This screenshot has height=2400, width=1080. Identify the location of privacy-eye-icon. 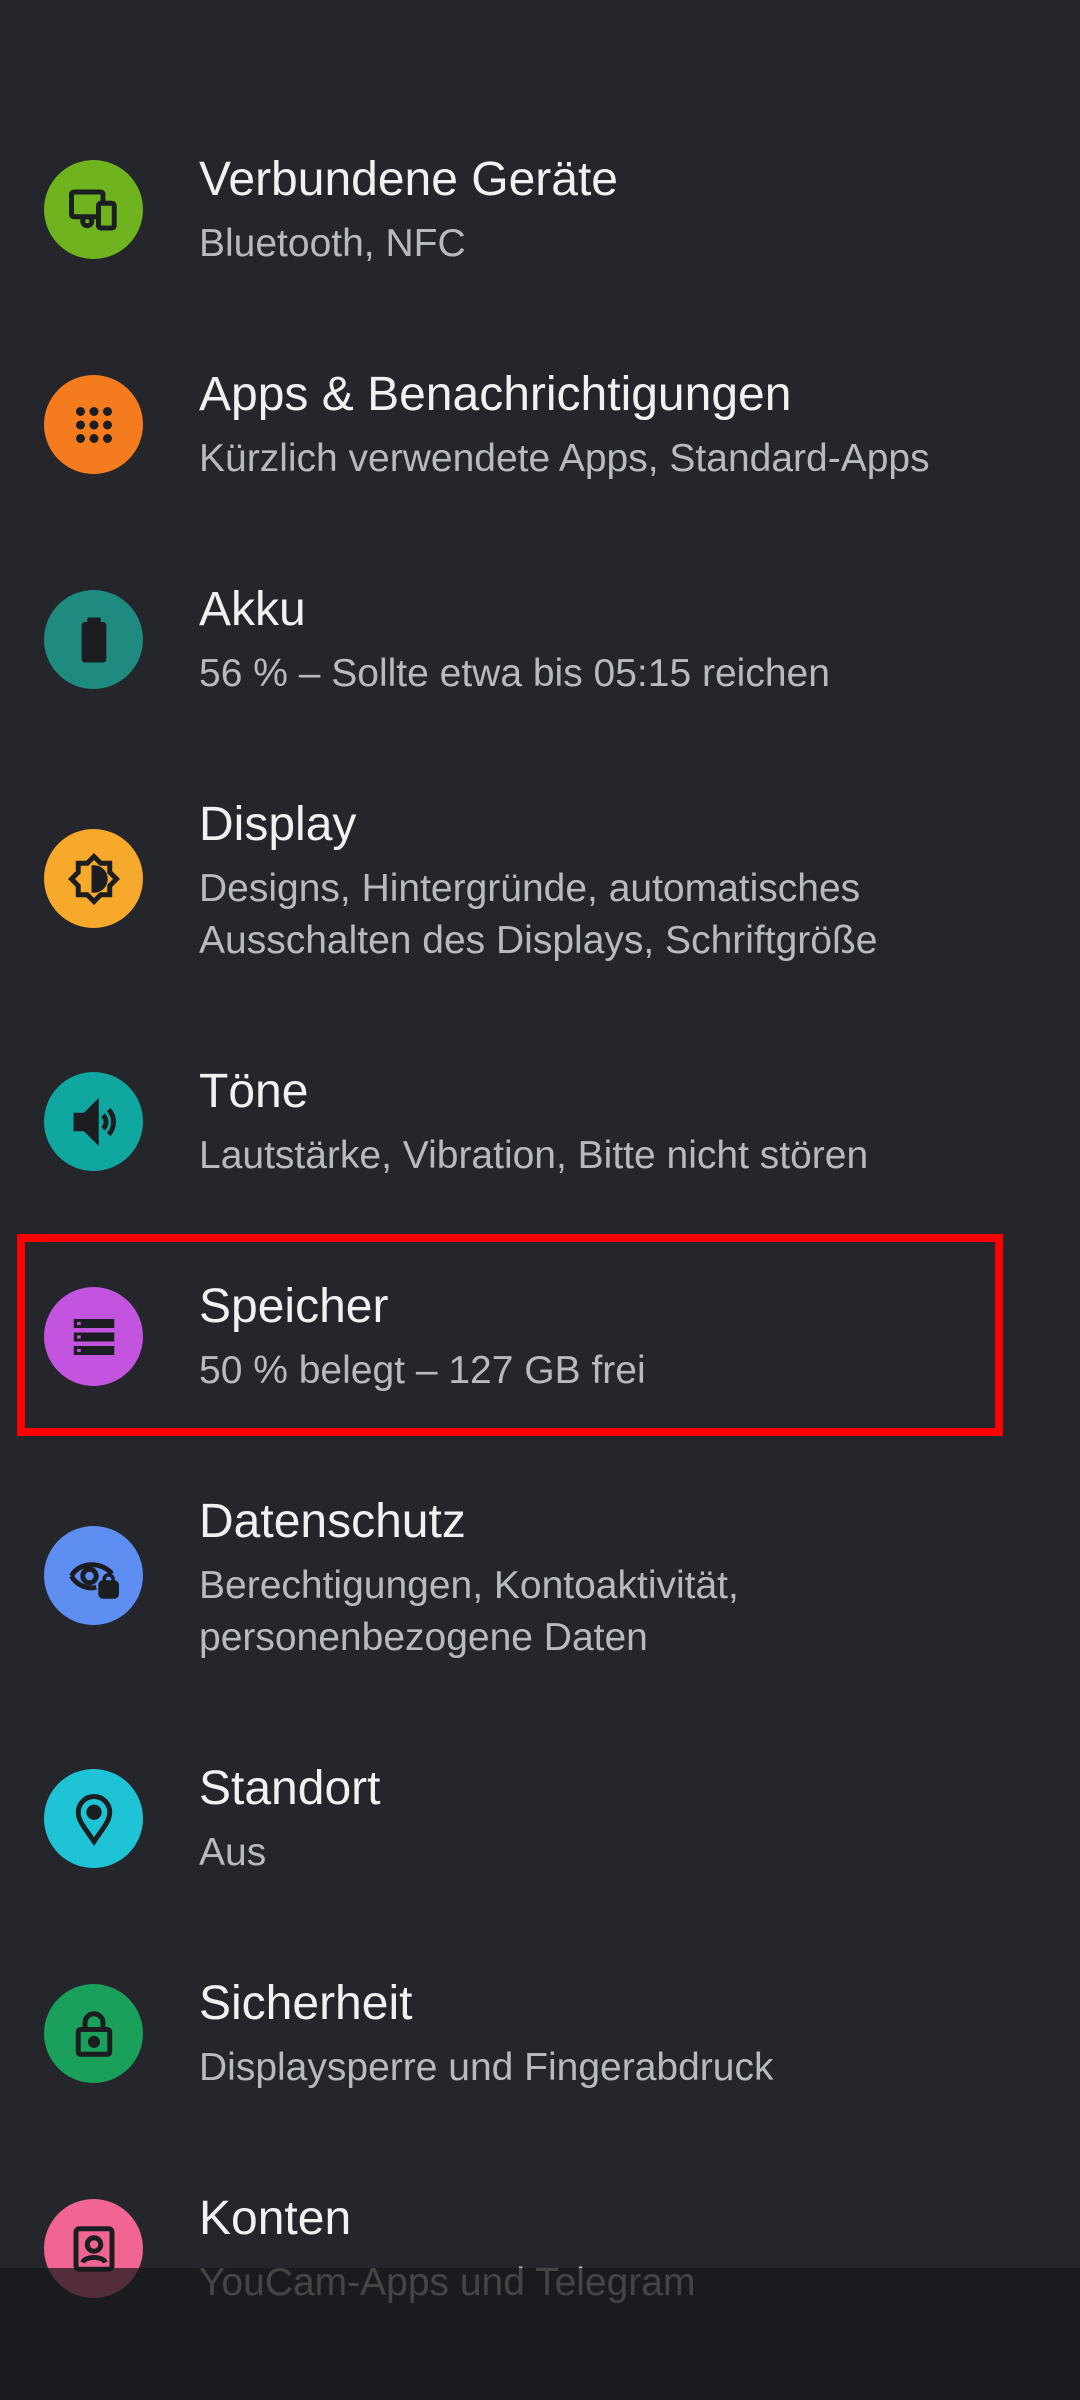
(93, 1575).